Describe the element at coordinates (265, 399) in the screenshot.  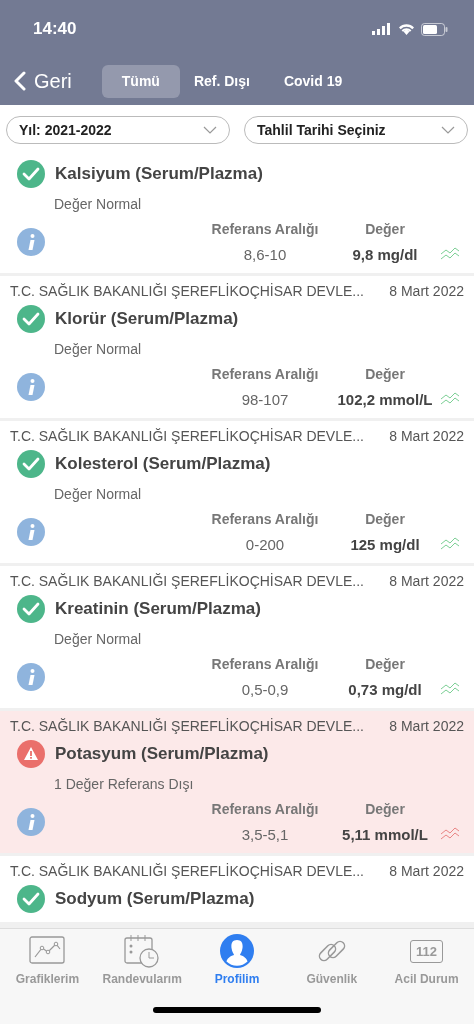
I see `reference-range: 98-107` at that location.